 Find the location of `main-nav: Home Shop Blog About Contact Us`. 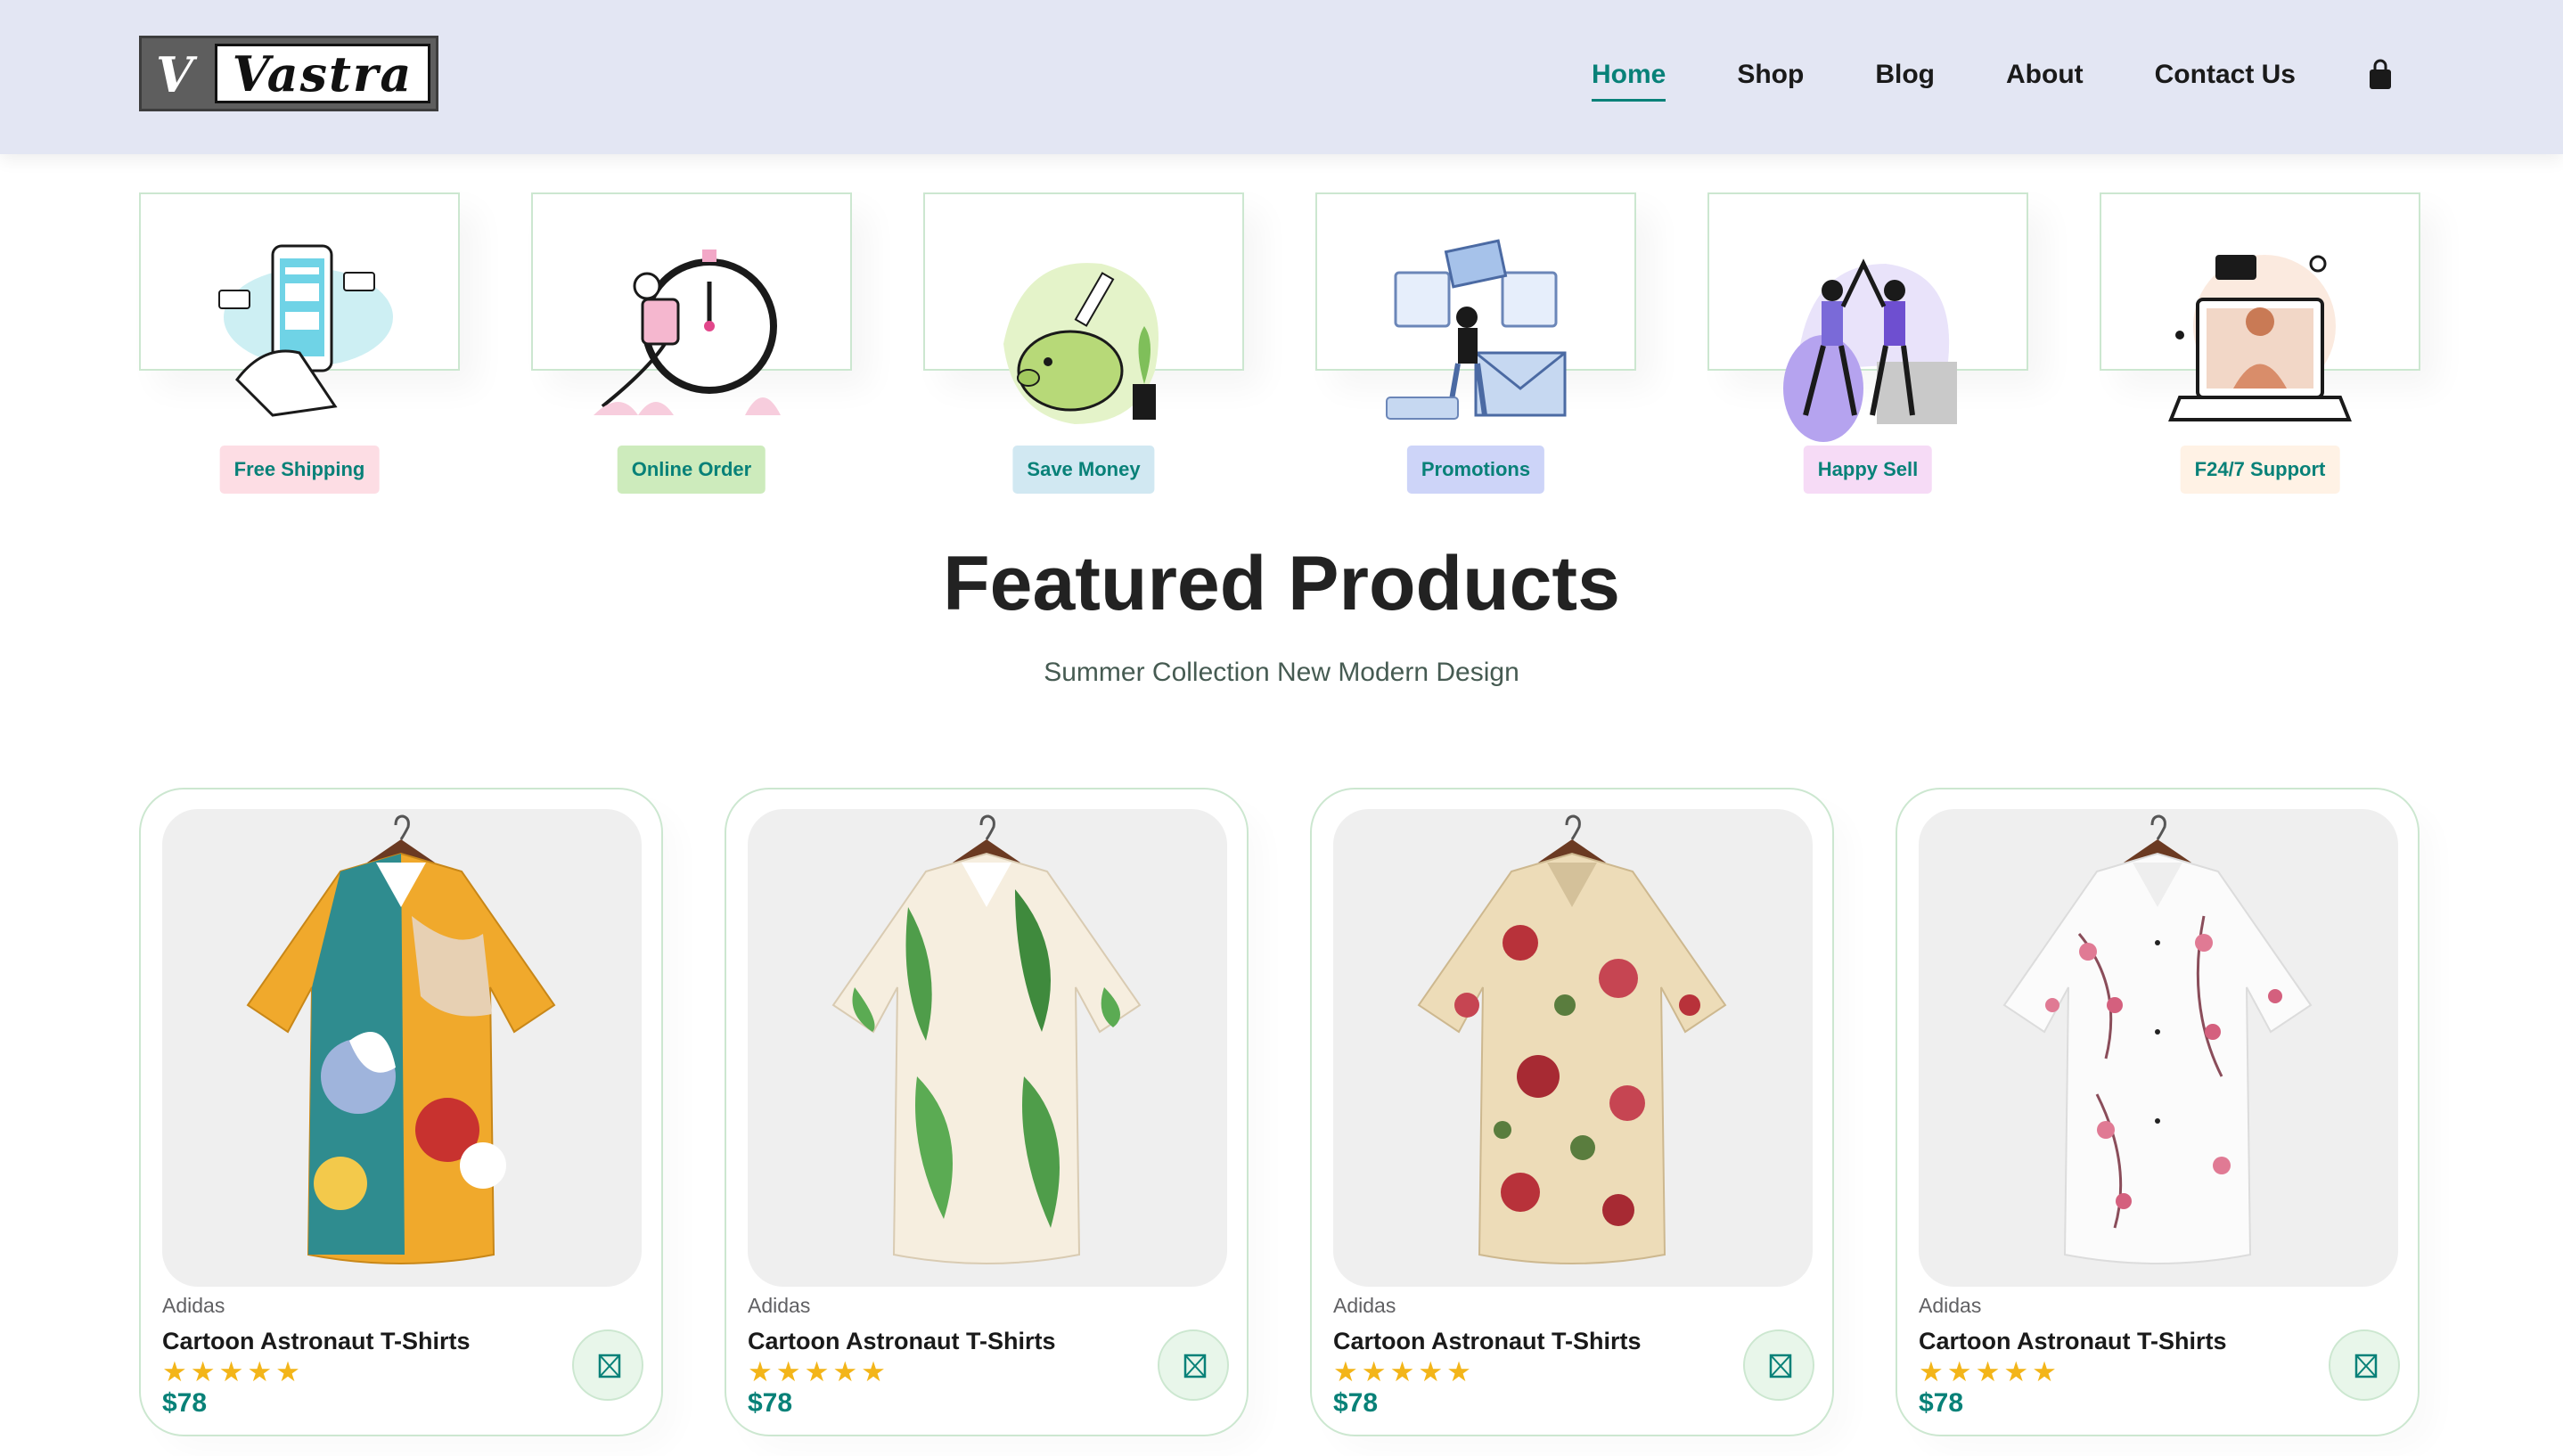

main-nav: Home Shop Blog About Contact Us is located at coordinates (1957, 77).